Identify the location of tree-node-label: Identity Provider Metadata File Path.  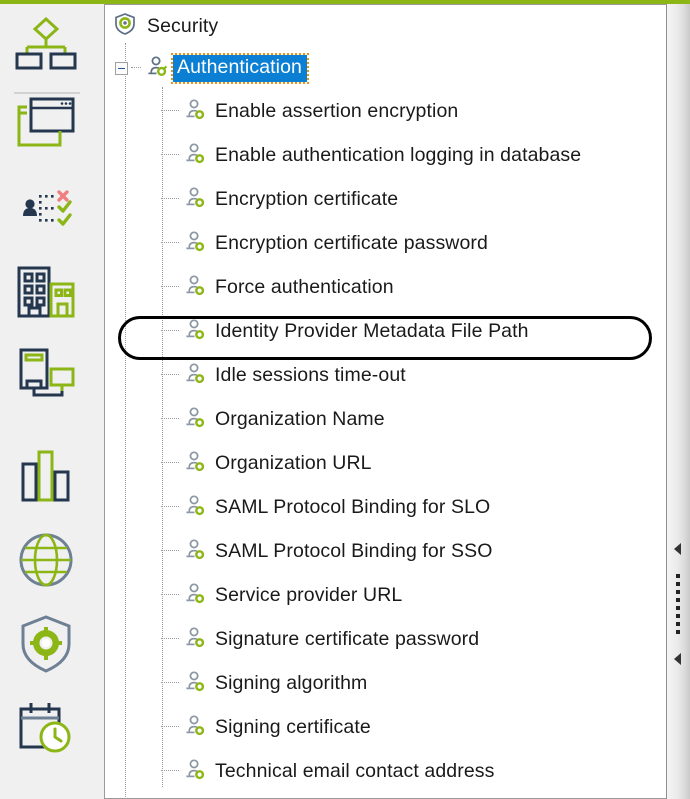
(372, 330).